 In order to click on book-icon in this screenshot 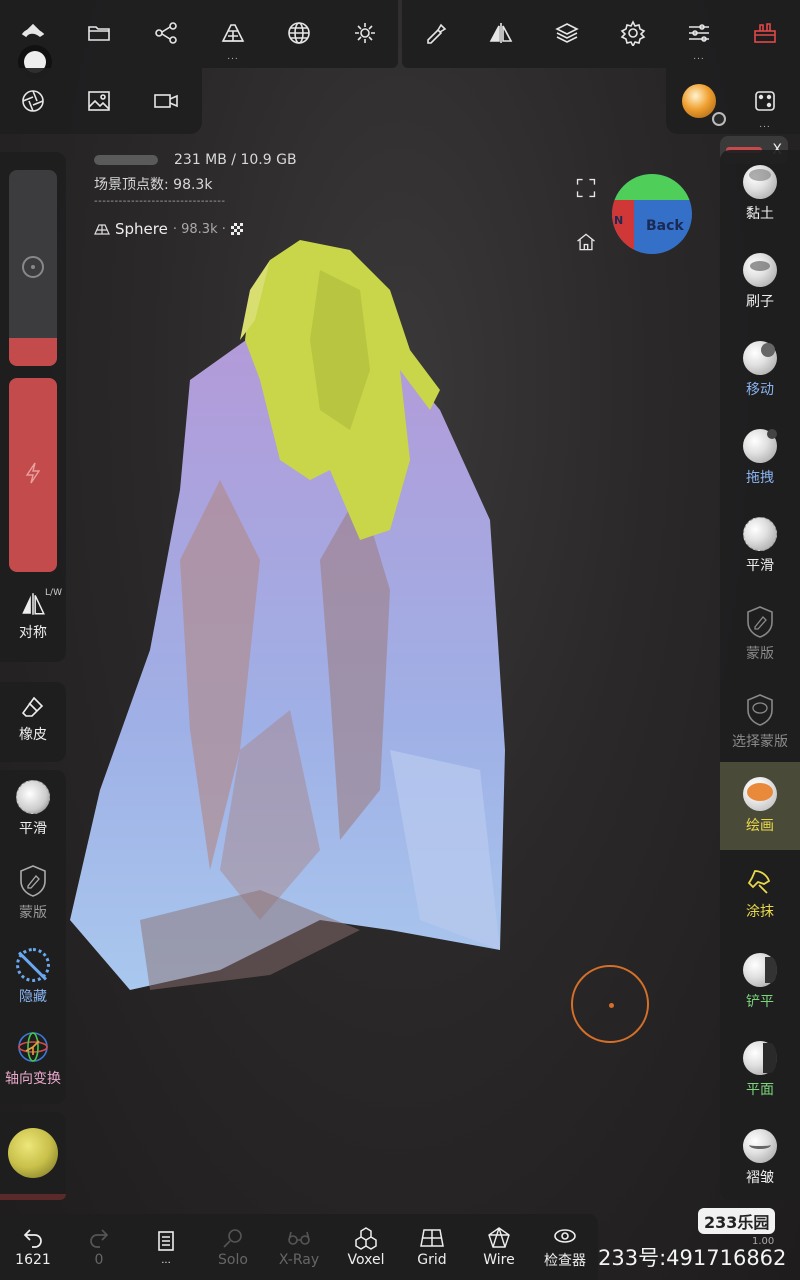, I will do `click(166, 1240)`.